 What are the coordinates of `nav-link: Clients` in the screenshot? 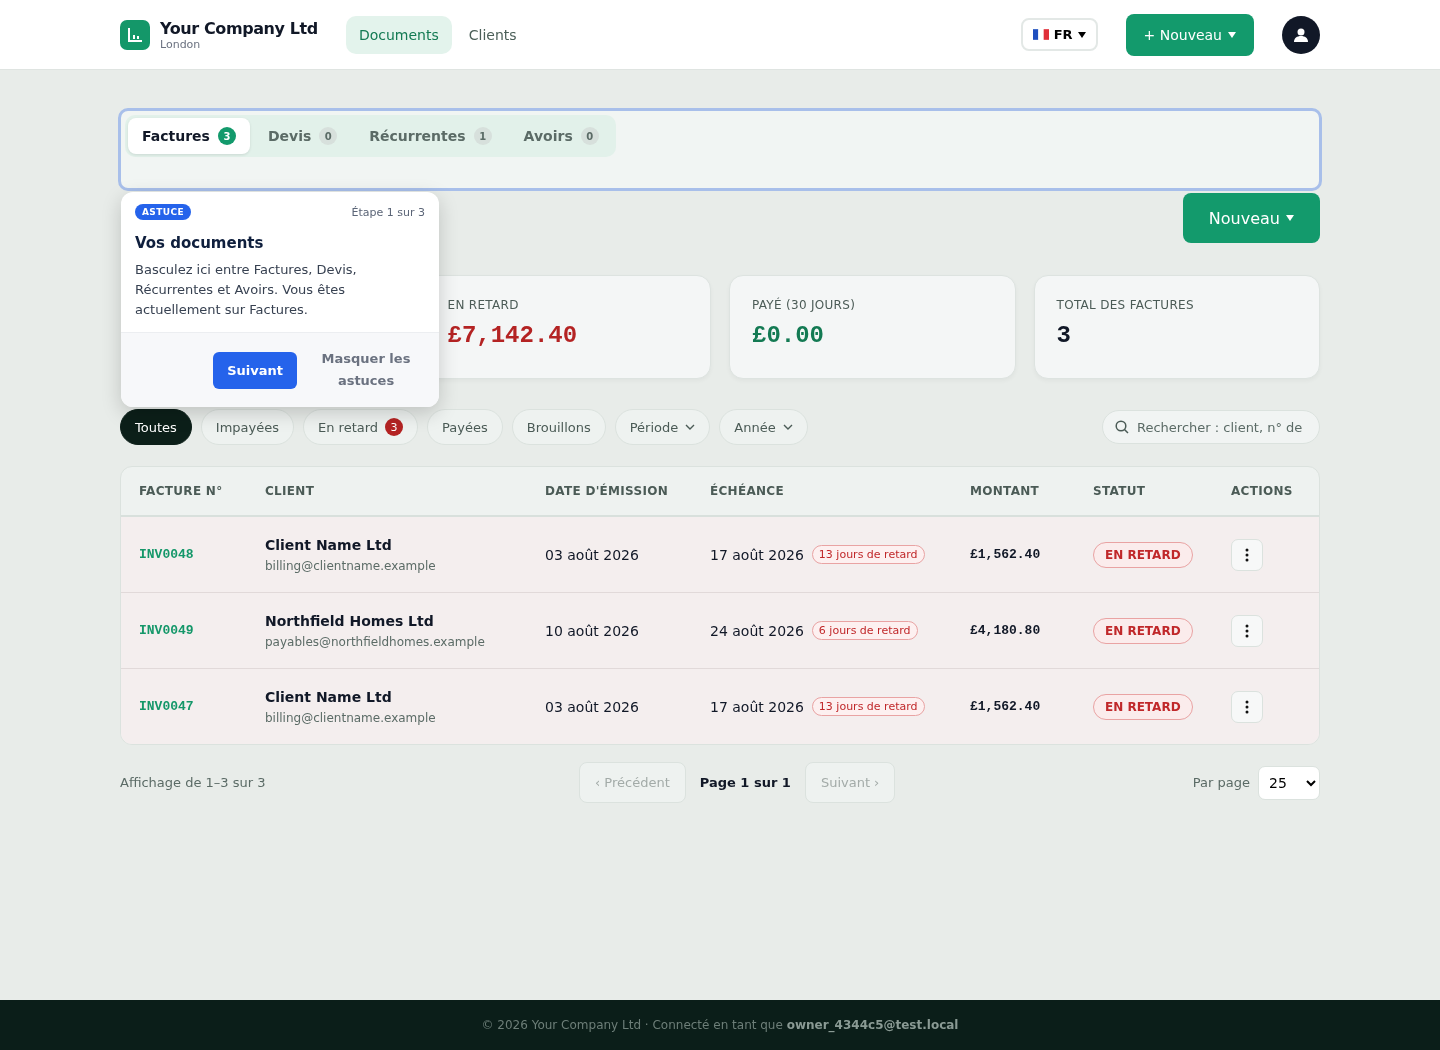 It's located at (492, 34).